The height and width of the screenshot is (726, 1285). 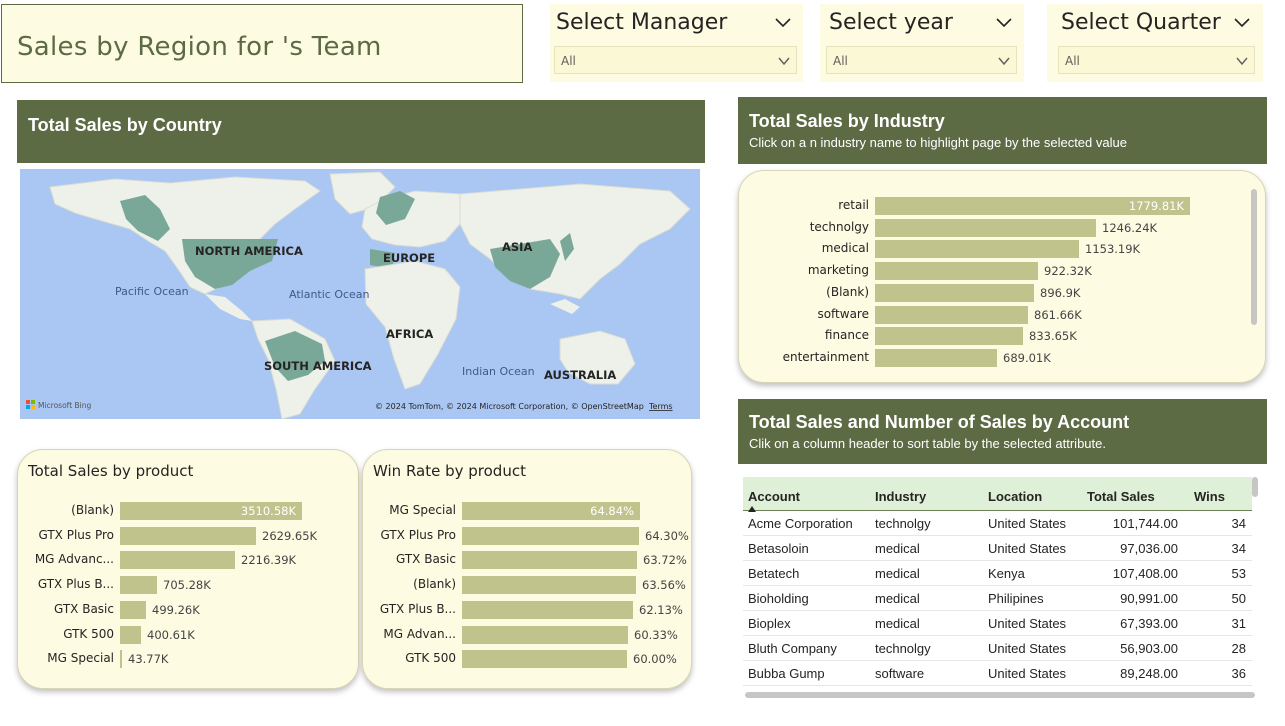 I want to click on win-rate-bar-row: GTX Plus Pro 64.30%, so click(x=534, y=535).